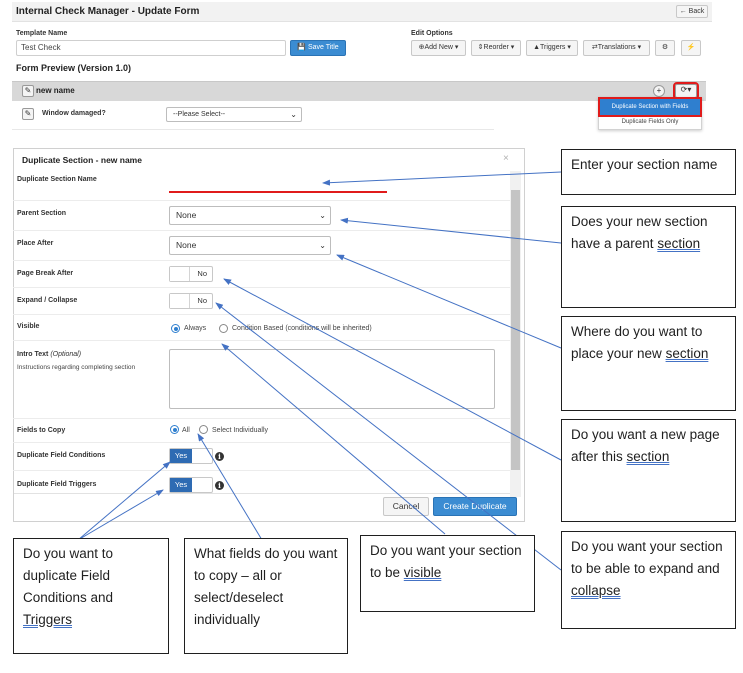  I want to click on duplicate-triggers-label: Duplicate Field Triggers, so click(57, 484).